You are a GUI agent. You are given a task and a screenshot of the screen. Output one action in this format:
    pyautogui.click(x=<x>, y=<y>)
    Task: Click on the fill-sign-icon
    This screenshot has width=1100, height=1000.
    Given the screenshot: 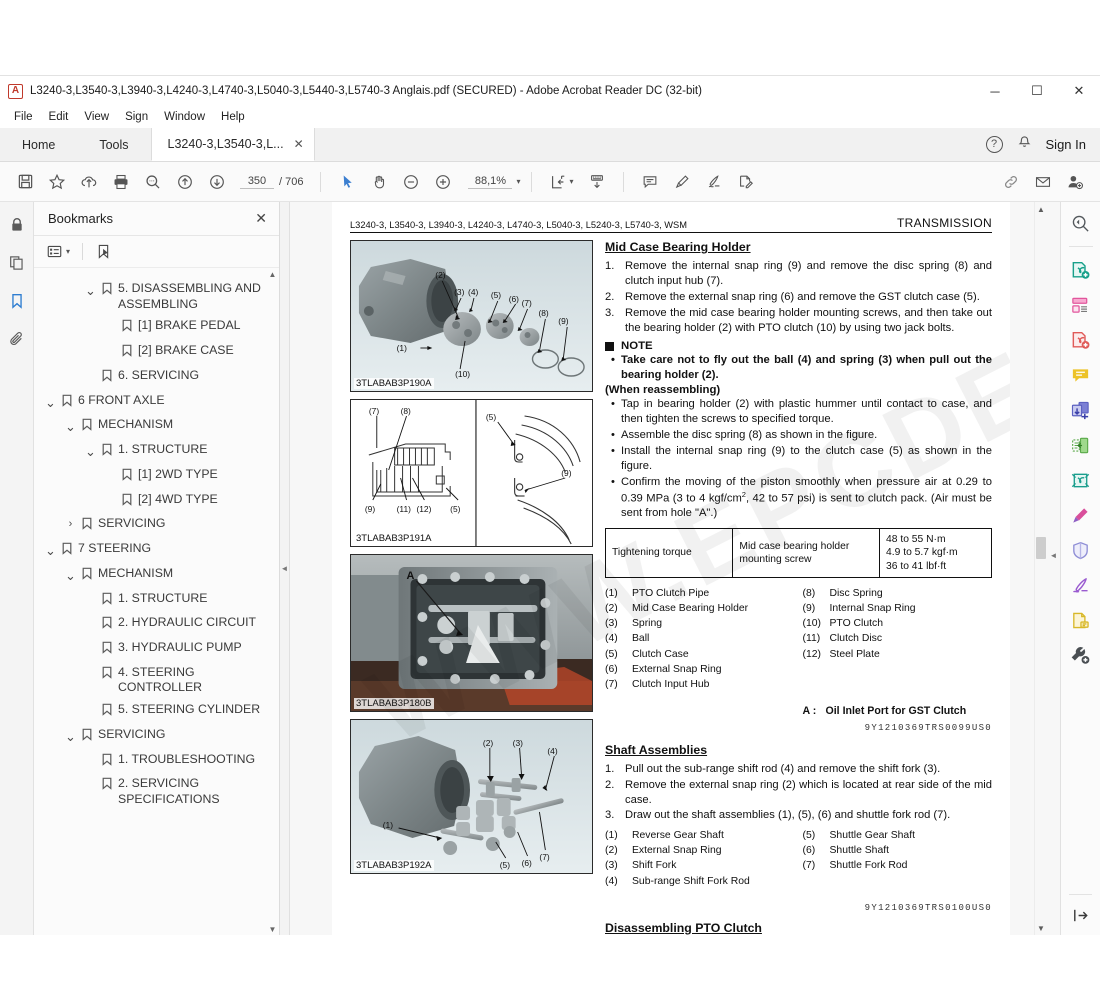 What is the action you would take?
    pyautogui.click(x=746, y=182)
    